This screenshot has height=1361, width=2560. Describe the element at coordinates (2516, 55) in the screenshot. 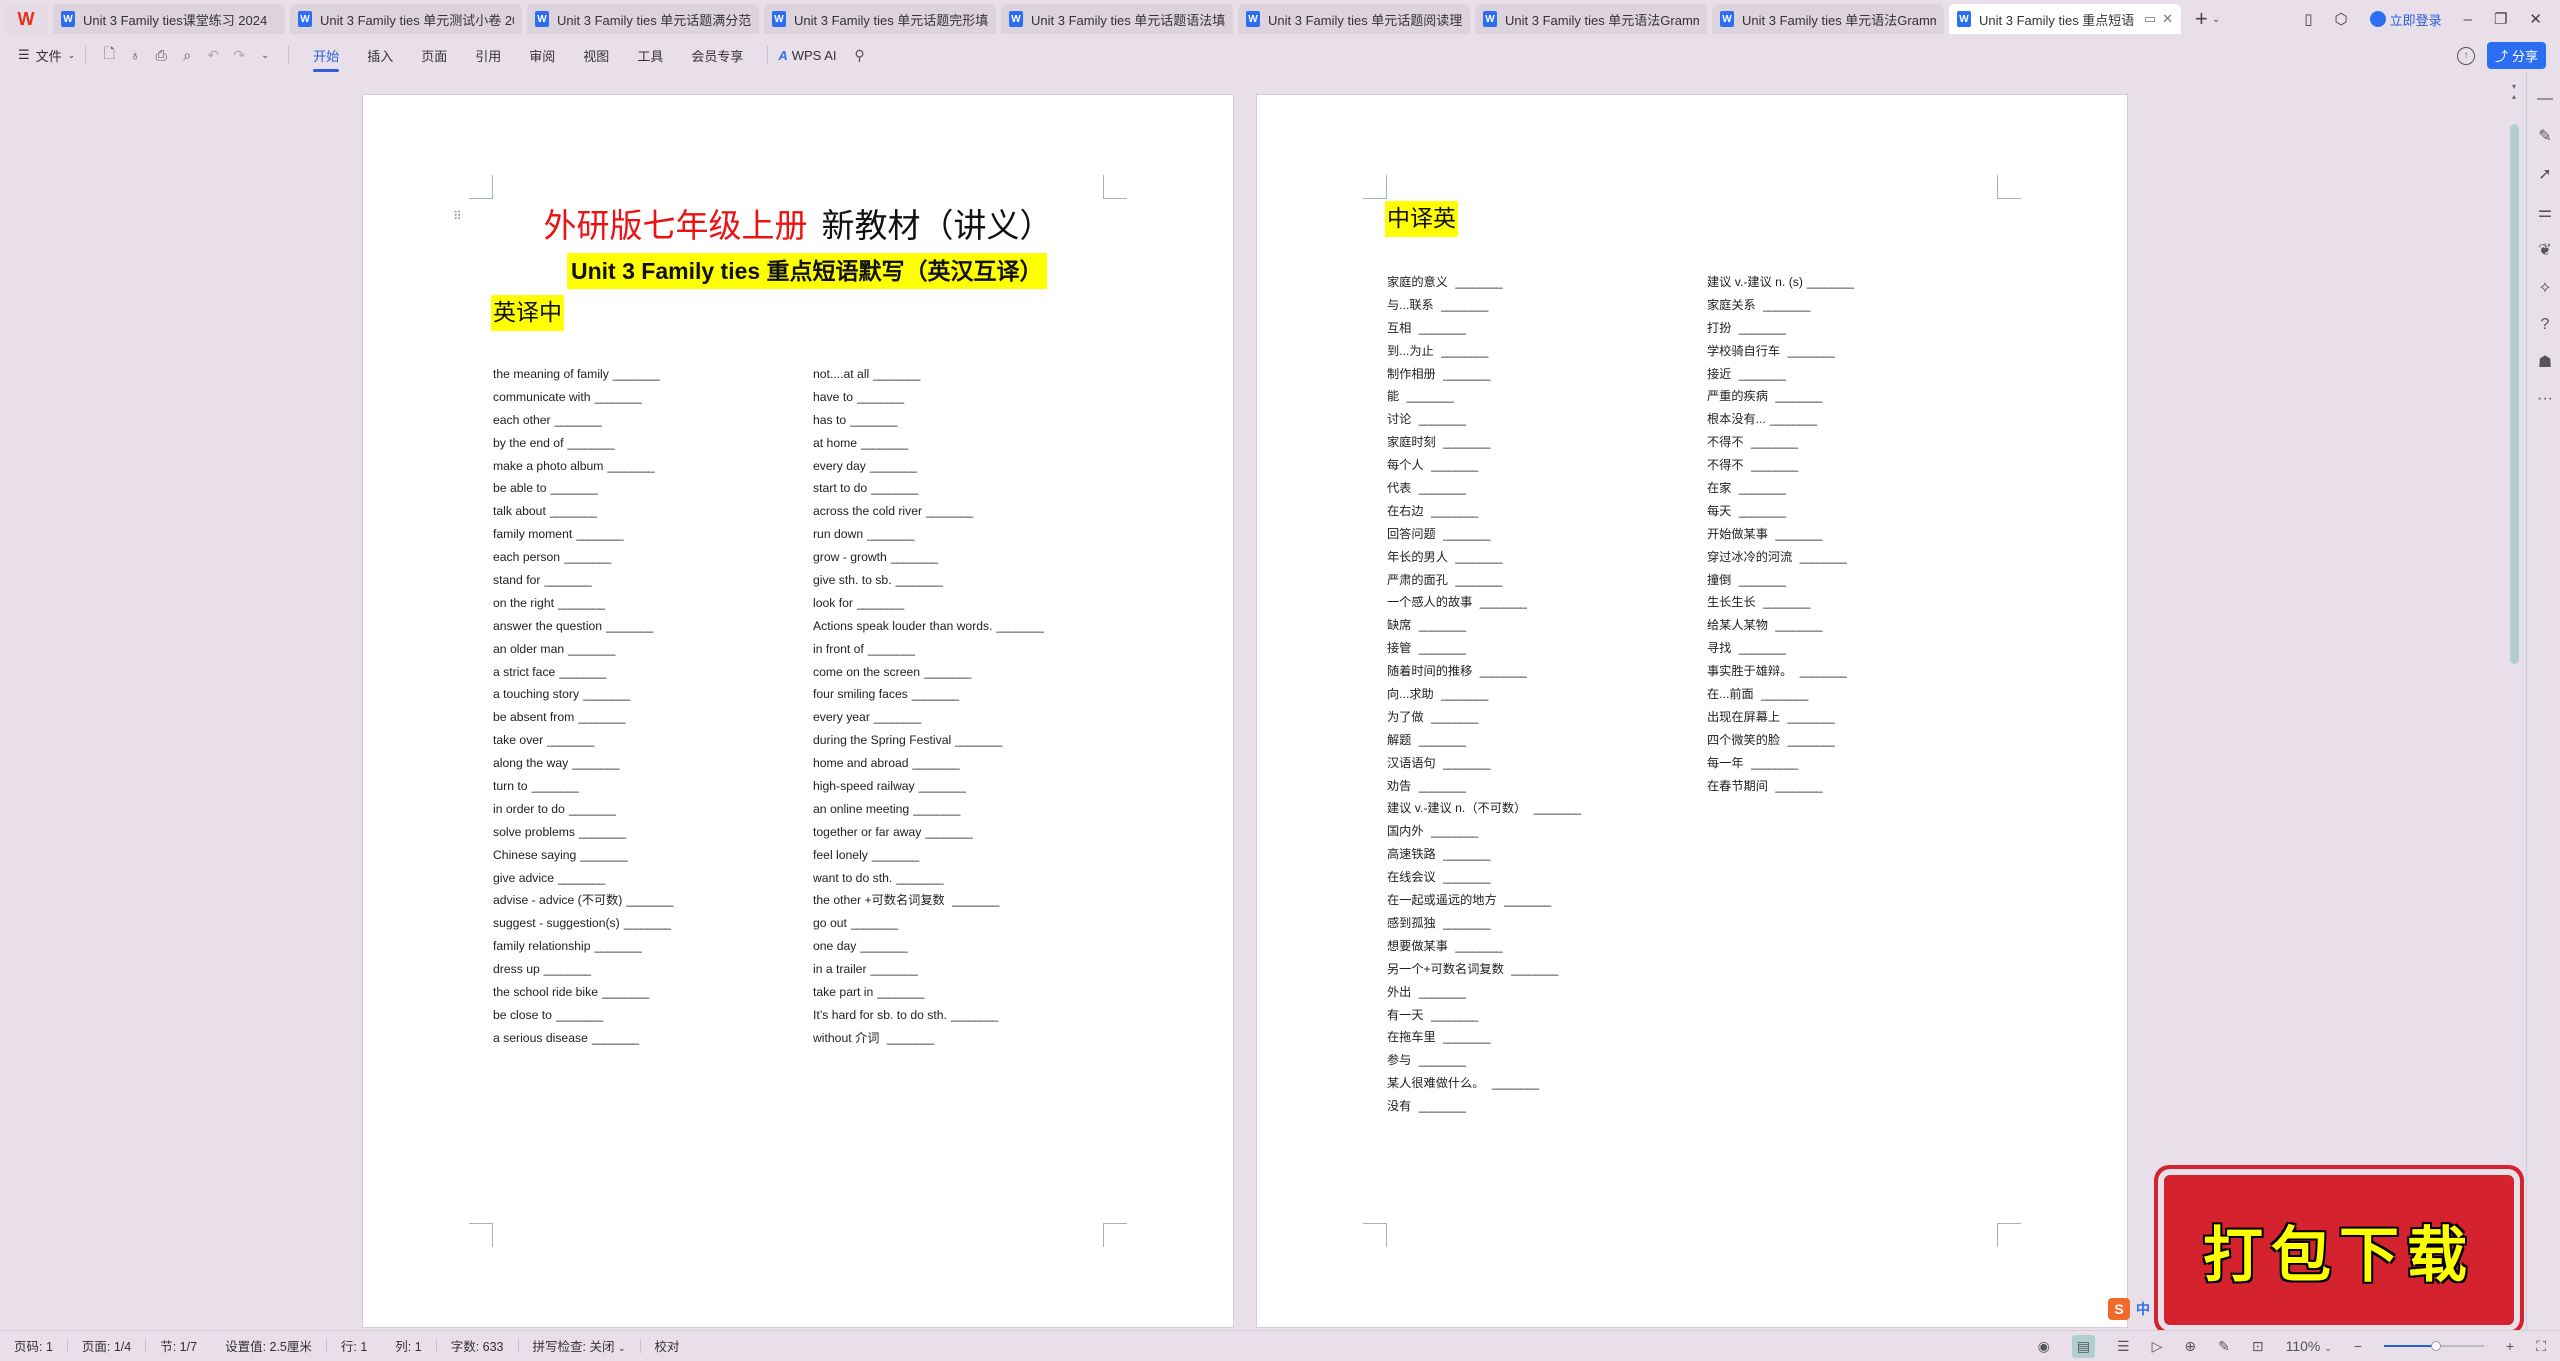

I see `share-button: ⤴ 分享` at that location.